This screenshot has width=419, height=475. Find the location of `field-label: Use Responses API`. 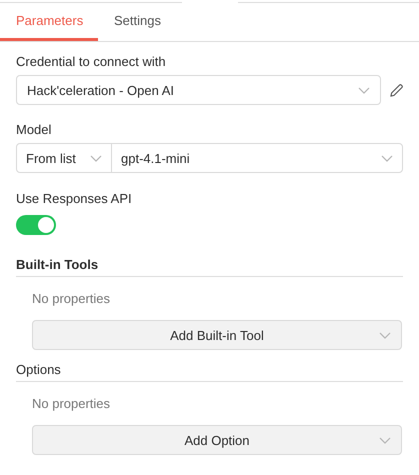

field-label: Use Responses API is located at coordinates (74, 199).